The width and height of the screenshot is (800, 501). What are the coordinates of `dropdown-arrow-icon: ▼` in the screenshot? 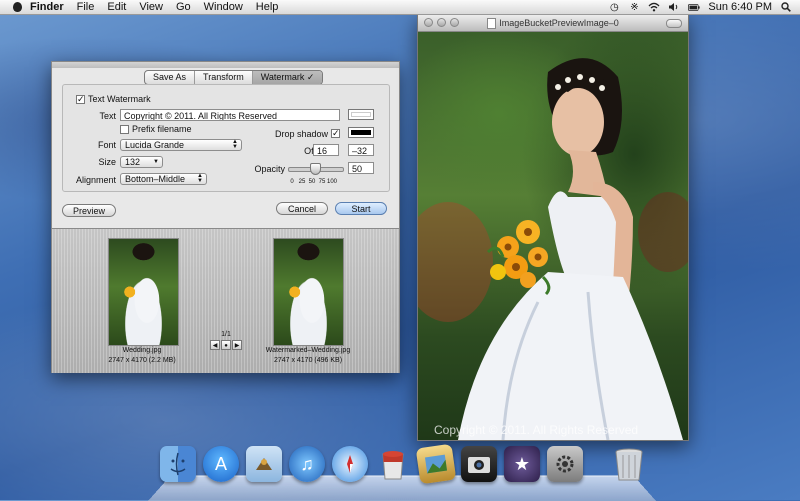 It's located at (156, 162).